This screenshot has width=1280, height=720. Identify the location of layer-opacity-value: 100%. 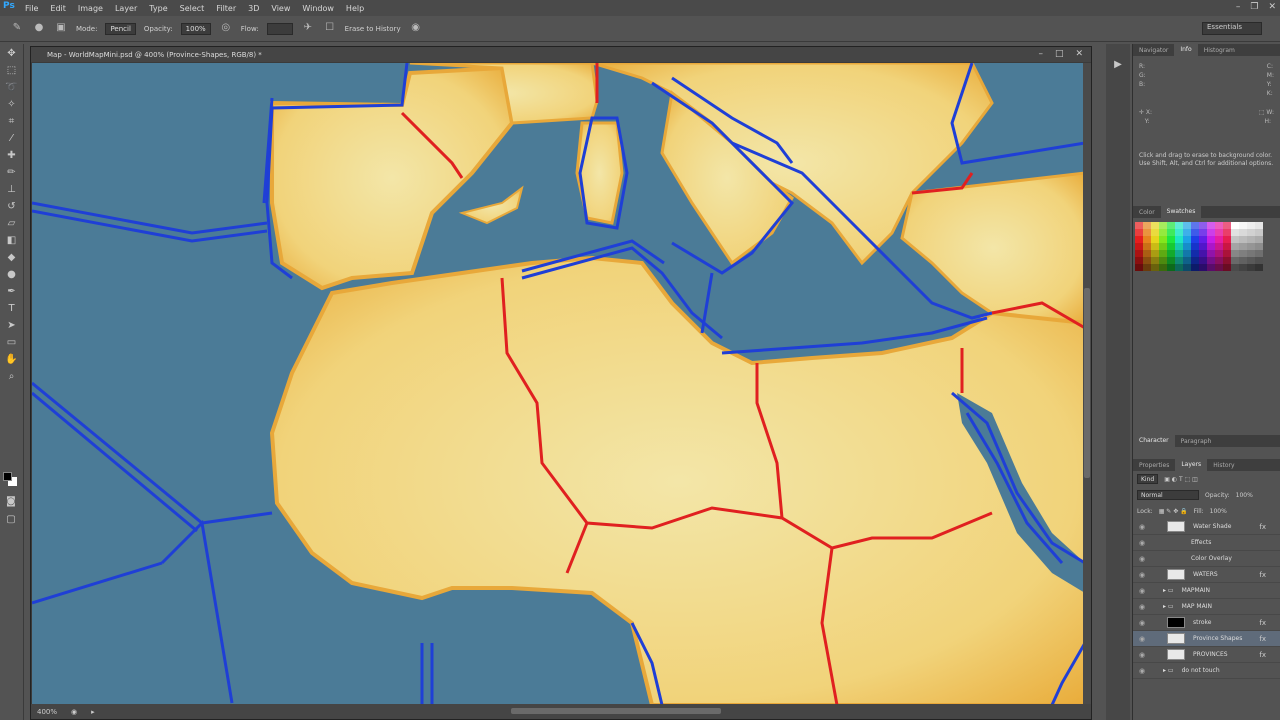
(1244, 495).